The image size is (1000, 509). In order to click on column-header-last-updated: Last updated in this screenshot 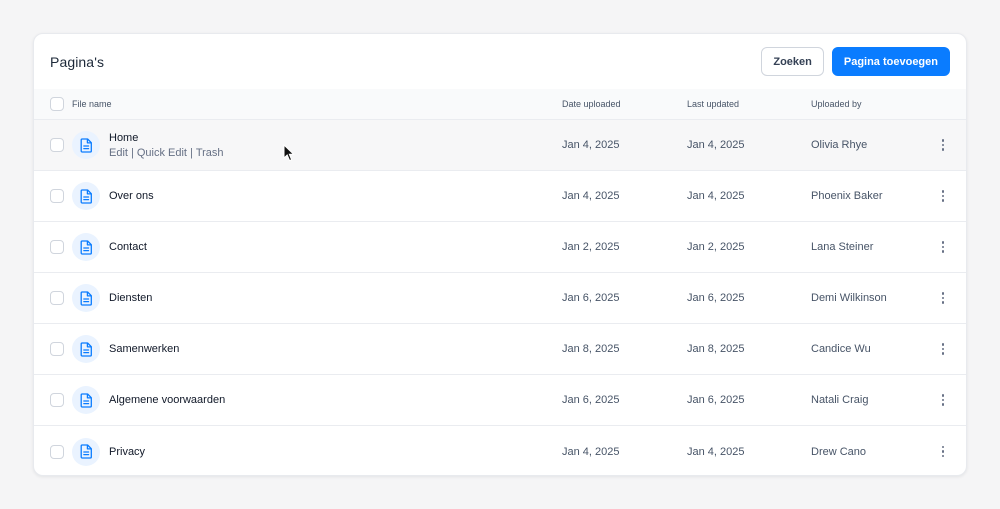, I will do `click(713, 104)`.